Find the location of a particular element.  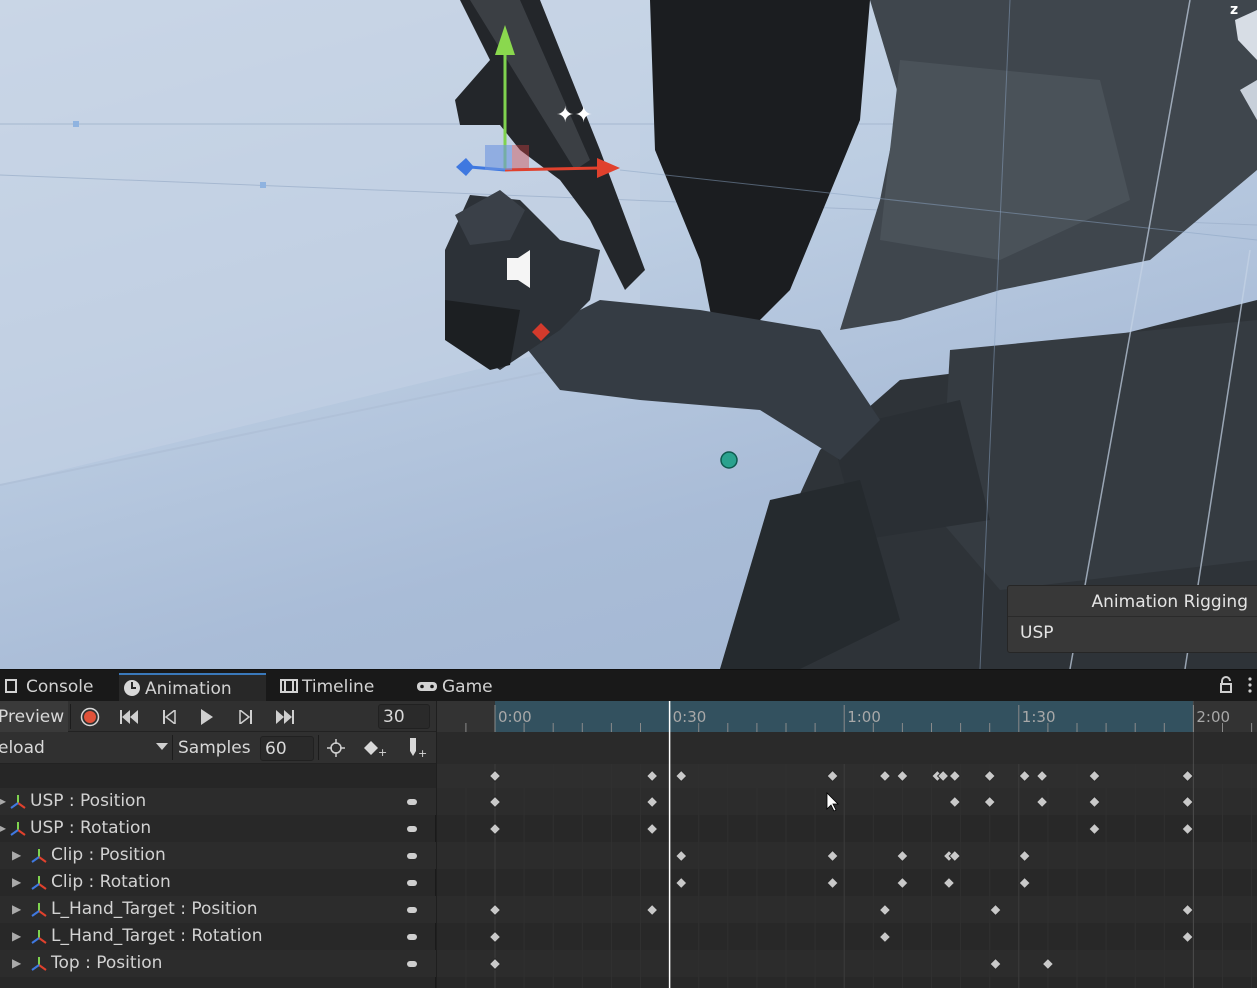

animation-rigging-overlay: Animation Rigging USP is located at coordinates (1132, 619).